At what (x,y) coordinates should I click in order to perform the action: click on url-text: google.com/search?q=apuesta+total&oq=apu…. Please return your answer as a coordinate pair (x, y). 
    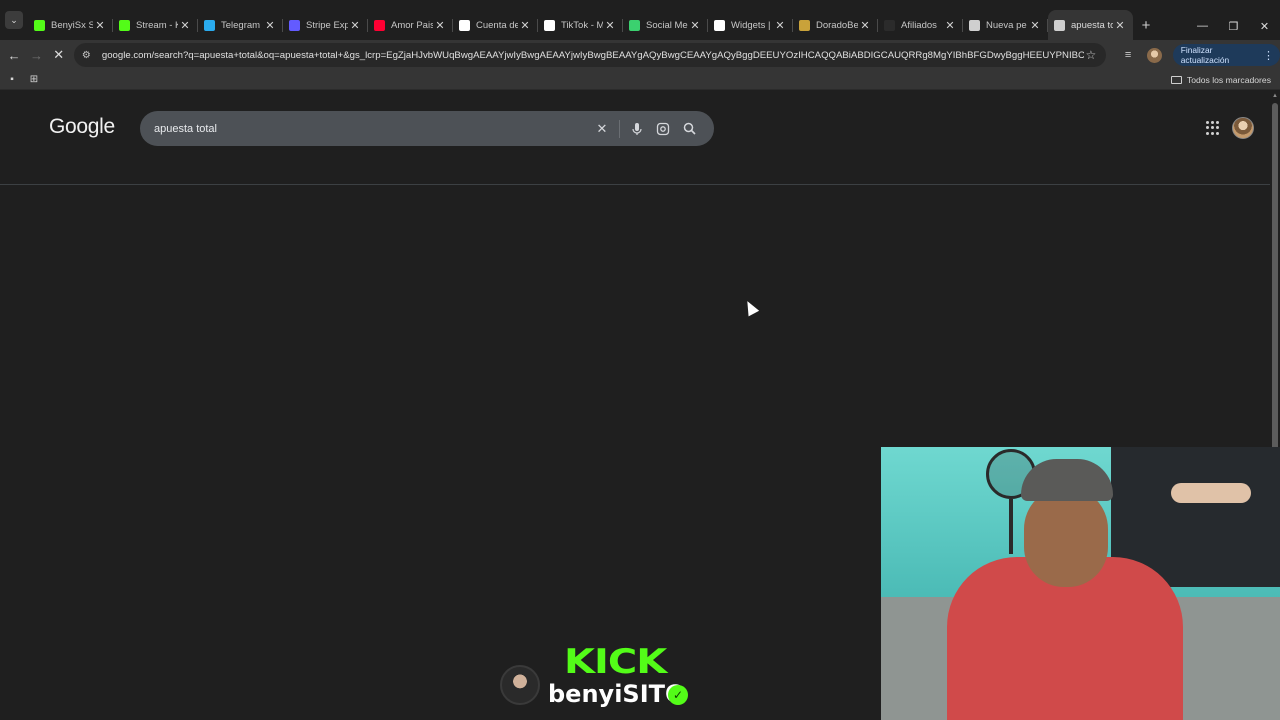
    Looking at the image, I should click on (593, 55).